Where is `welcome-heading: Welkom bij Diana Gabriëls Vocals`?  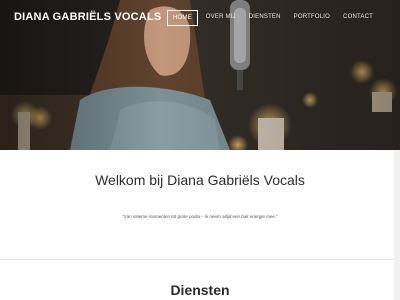
welcome-heading: Welkom bij Diana Gabriëls Vocals is located at coordinates (200, 180).